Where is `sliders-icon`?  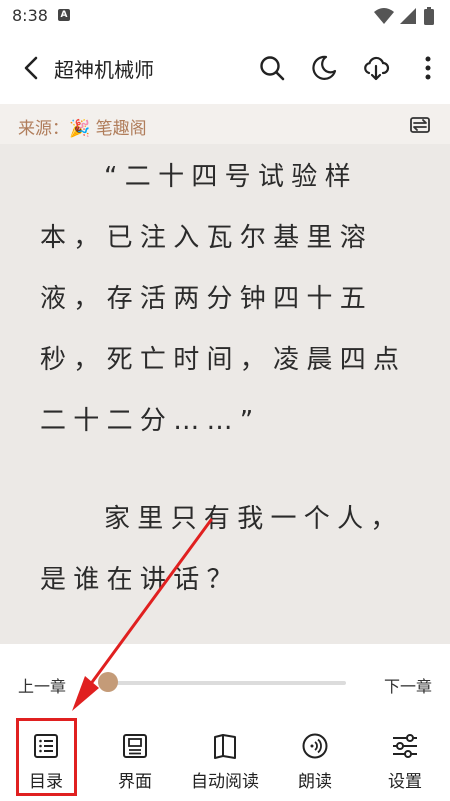
sliders-icon is located at coordinates (405, 746).